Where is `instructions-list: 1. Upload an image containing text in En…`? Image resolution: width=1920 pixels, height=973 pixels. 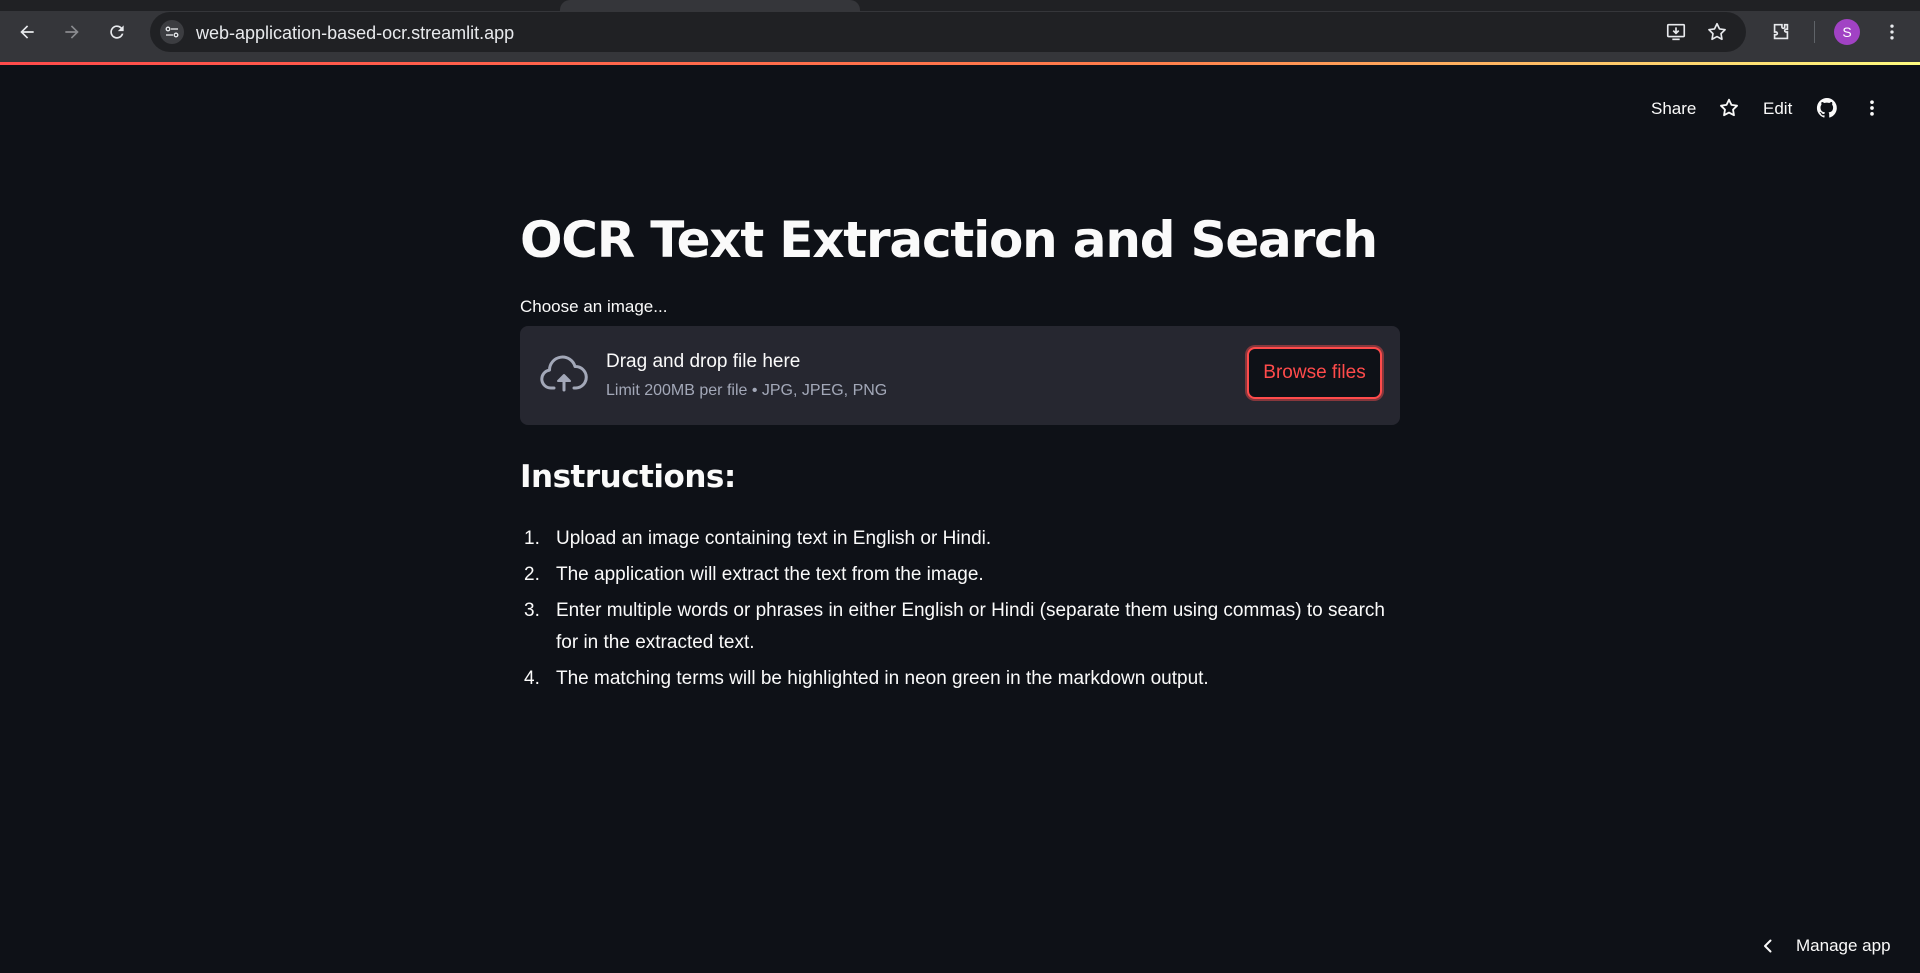
instructions-list: 1. Upload an image containing text in En… is located at coordinates (960, 609).